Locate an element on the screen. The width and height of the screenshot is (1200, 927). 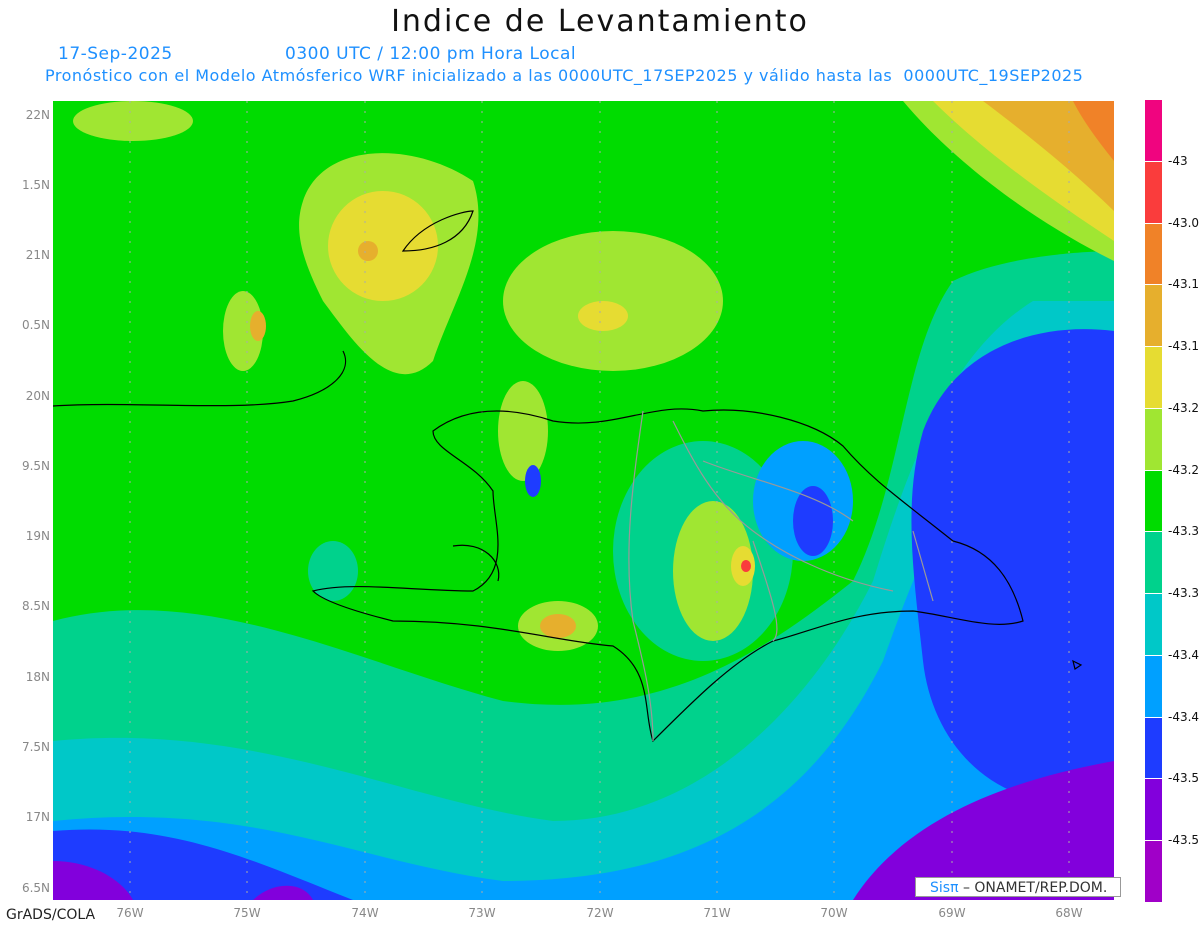
lon-label: 68W is located at coordinates (1069, 913).